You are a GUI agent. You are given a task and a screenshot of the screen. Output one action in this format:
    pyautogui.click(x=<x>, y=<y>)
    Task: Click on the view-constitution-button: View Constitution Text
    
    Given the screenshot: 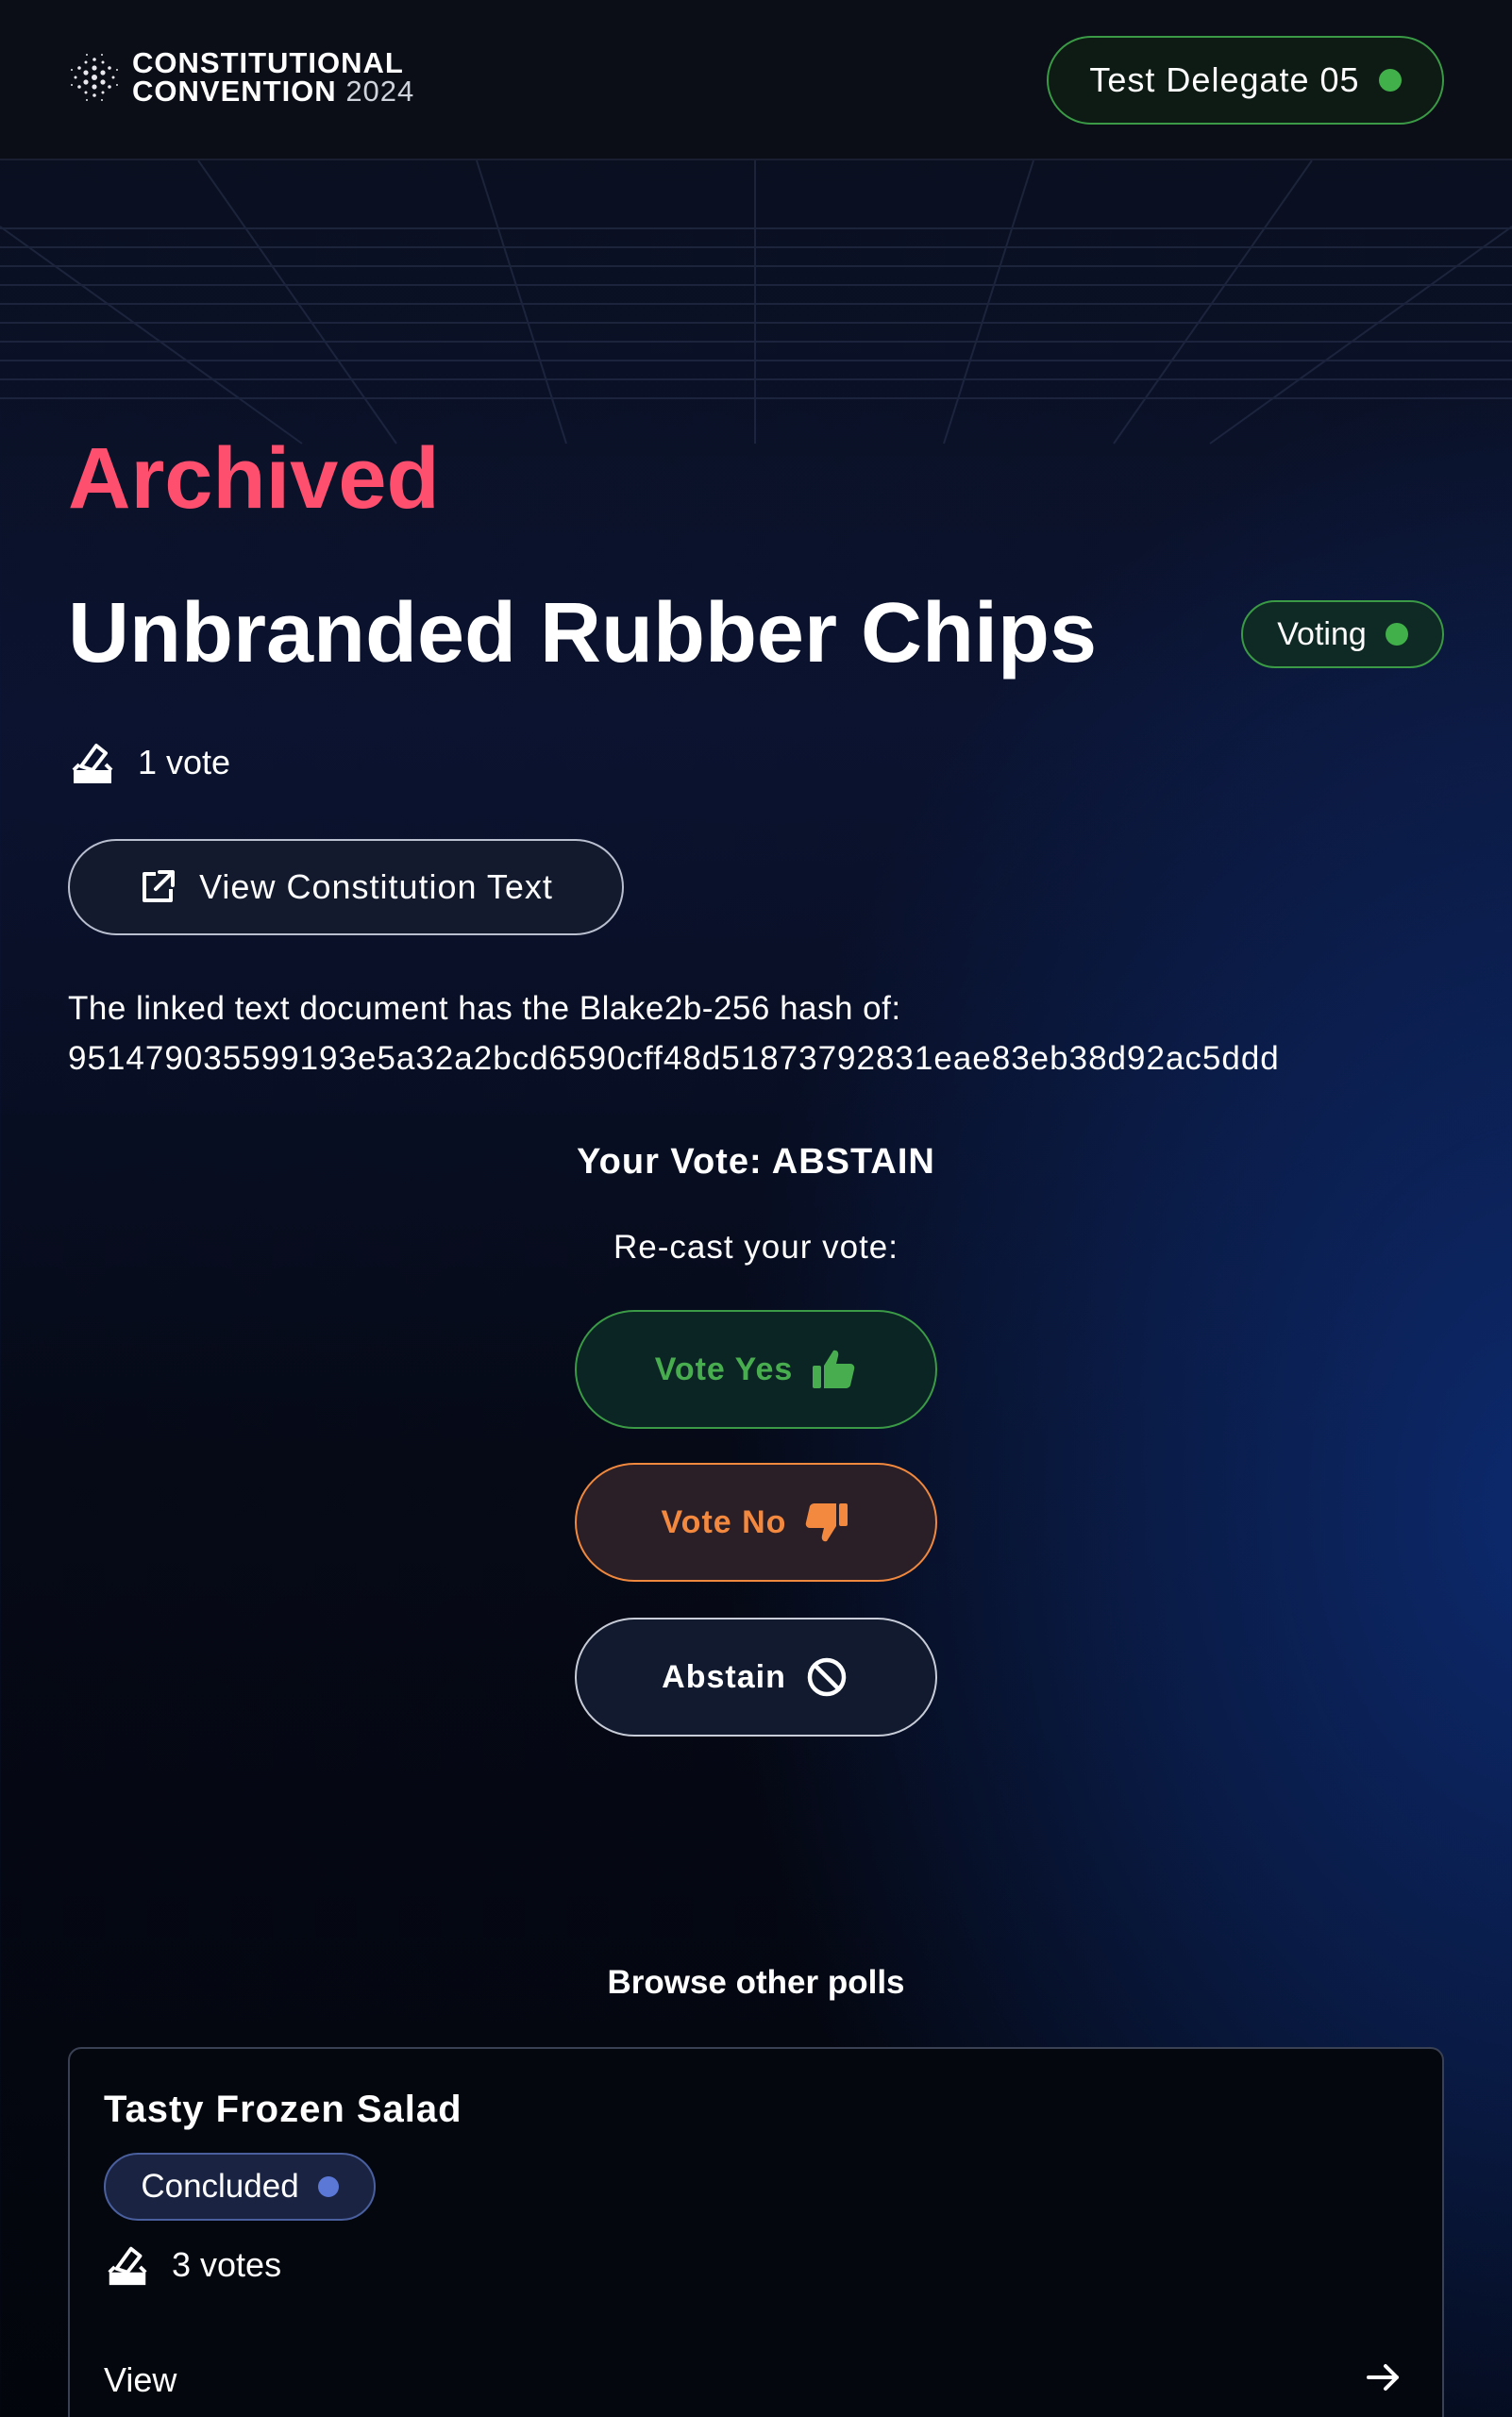 What is the action you would take?
    pyautogui.click(x=346, y=887)
    